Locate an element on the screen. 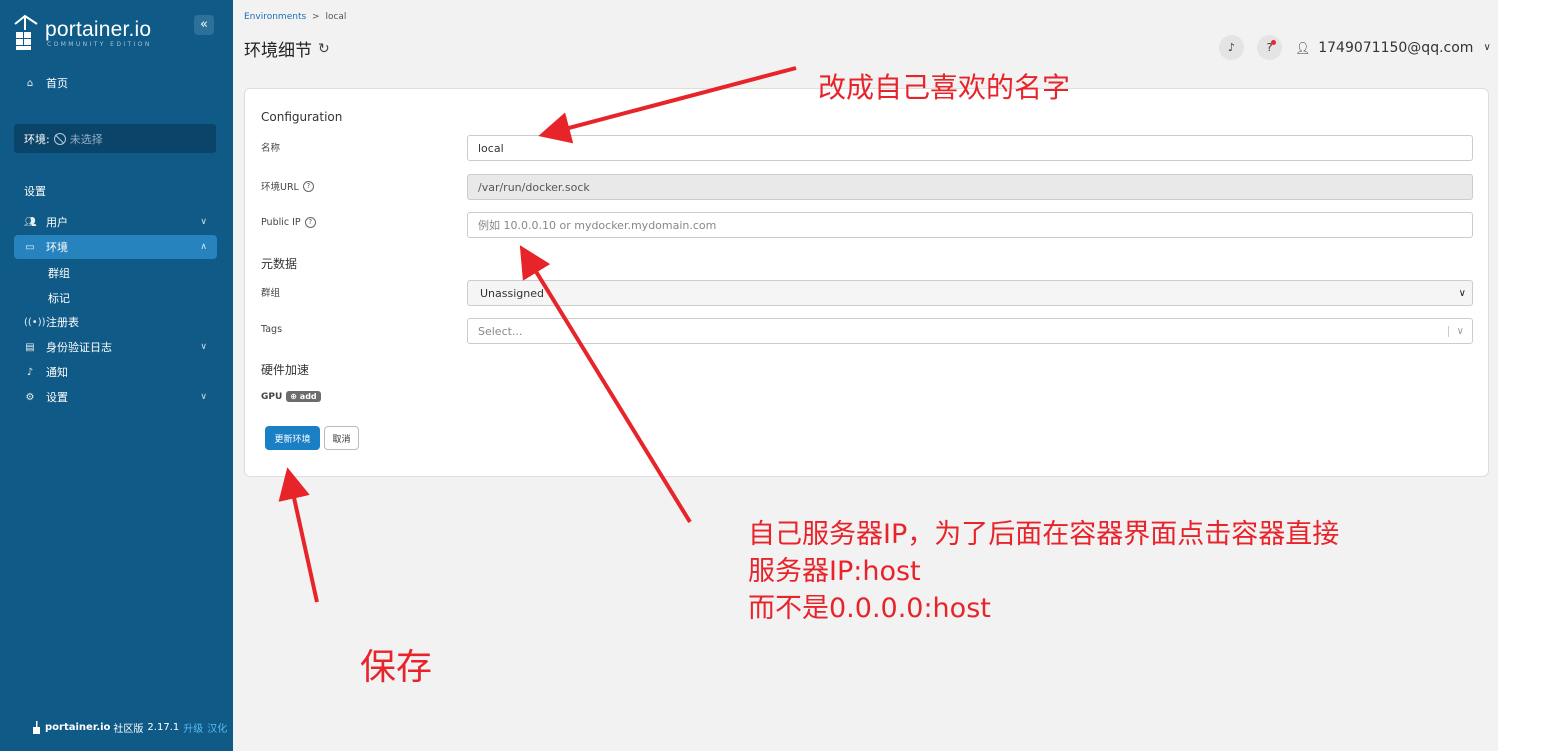  annotation-rename: 改成自己喜欢的名字 is located at coordinates (944, 87).